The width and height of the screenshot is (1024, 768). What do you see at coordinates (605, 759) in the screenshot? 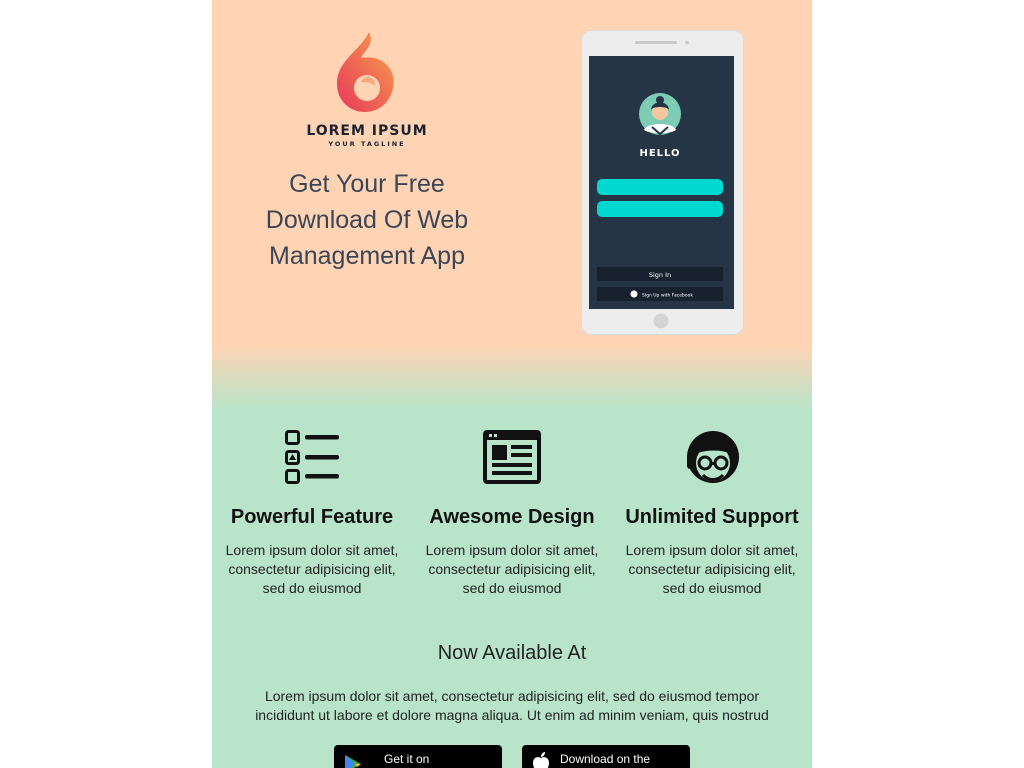
I see `app-store-label: Download on the` at bounding box center [605, 759].